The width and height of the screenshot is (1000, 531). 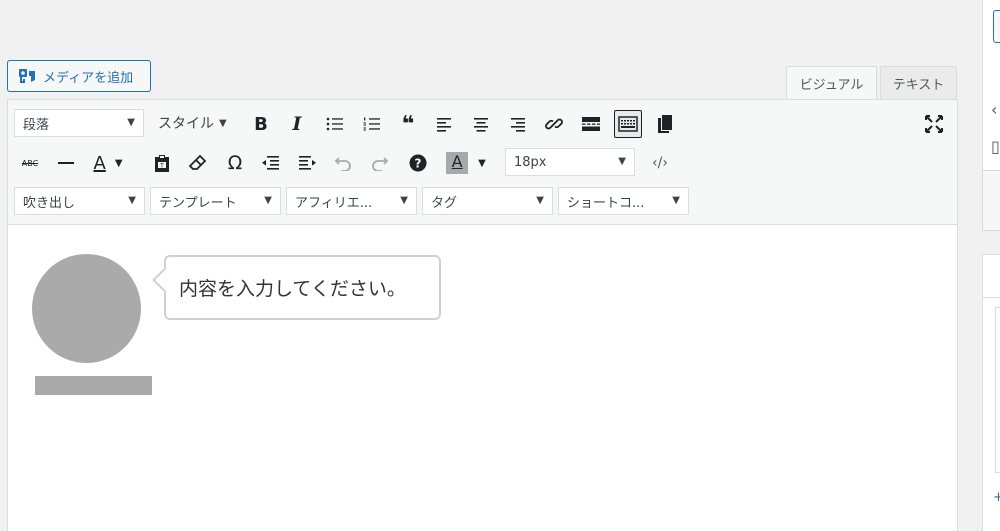 I want to click on horizontal-line-icon, so click(x=66, y=163).